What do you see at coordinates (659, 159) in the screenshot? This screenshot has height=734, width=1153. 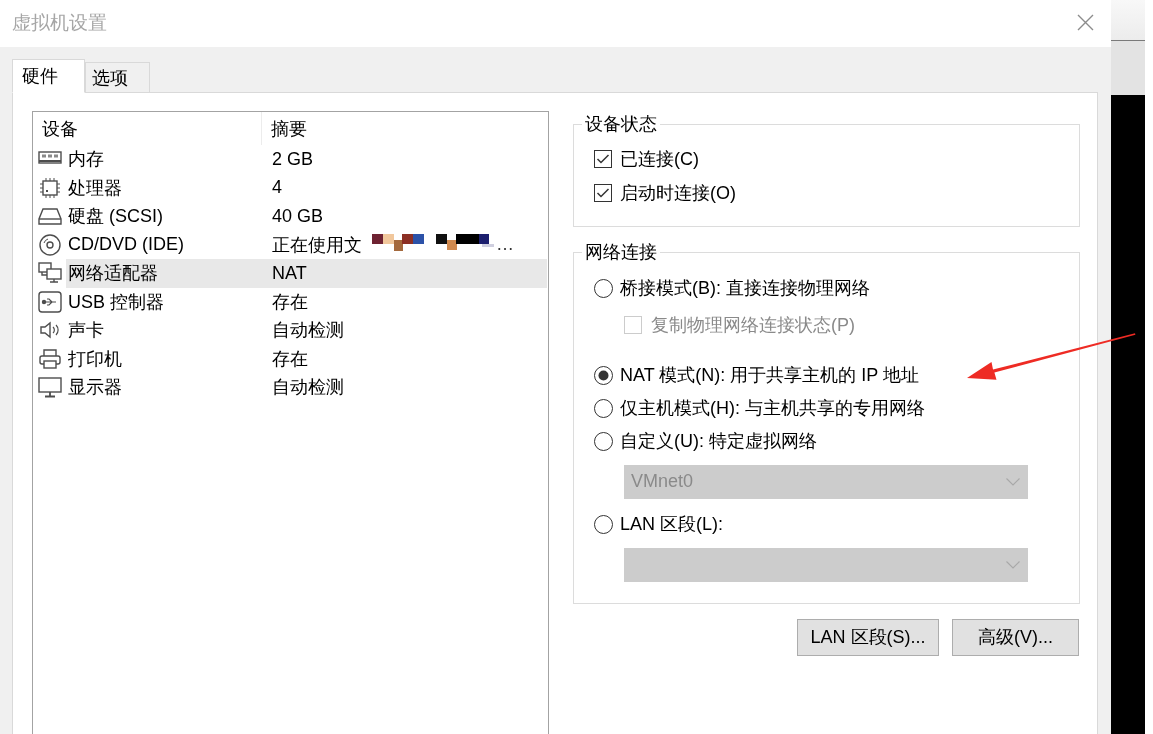 I see `checkbox-label: 已连接(C)` at bounding box center [659, 159].